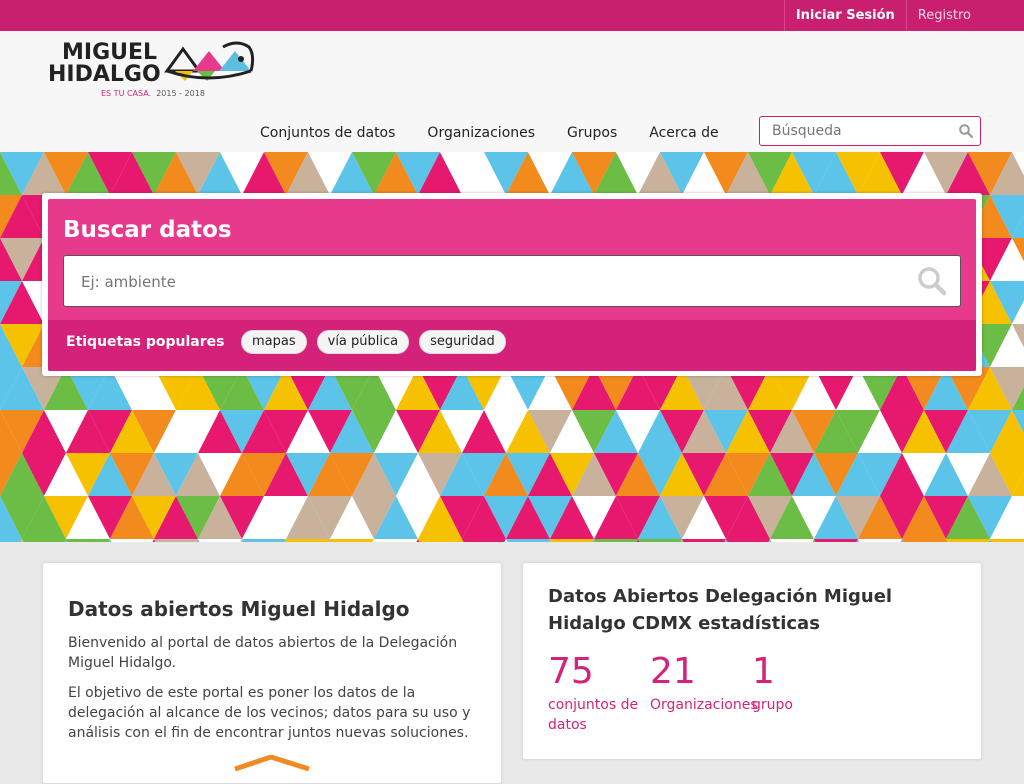  I want to click on login-link: Iniciar Sesión, so click(845, 15).